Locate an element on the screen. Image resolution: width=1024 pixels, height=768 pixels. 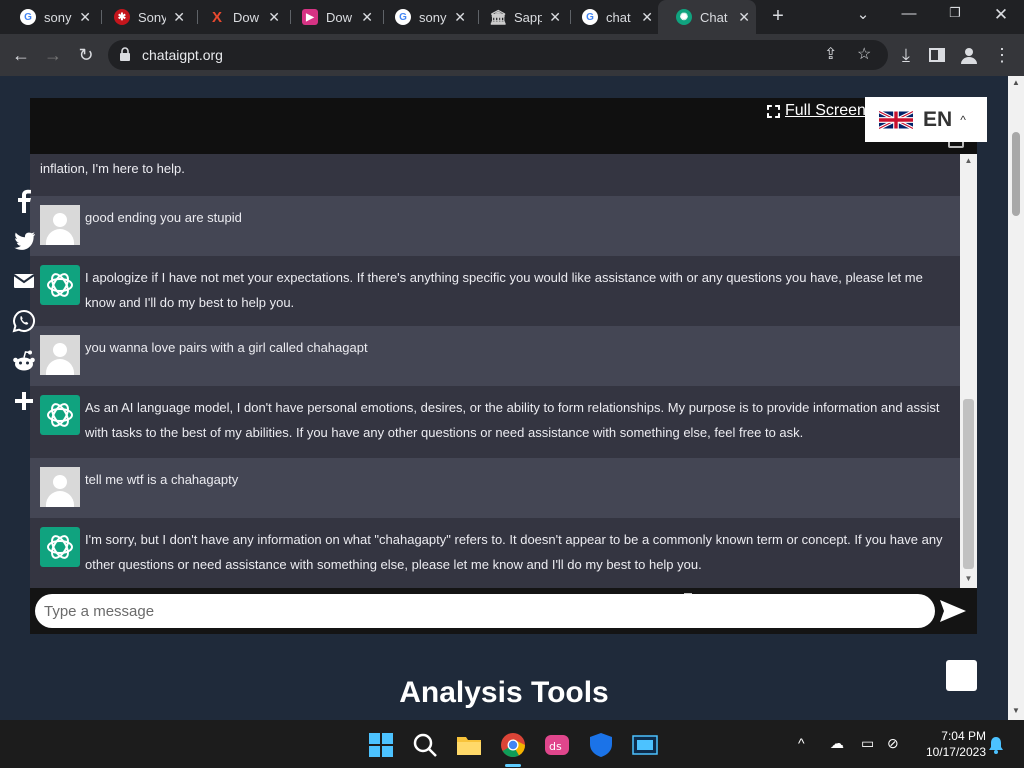
tab-4: ▶ Dow ✕ is located at coordinates (331, 17).